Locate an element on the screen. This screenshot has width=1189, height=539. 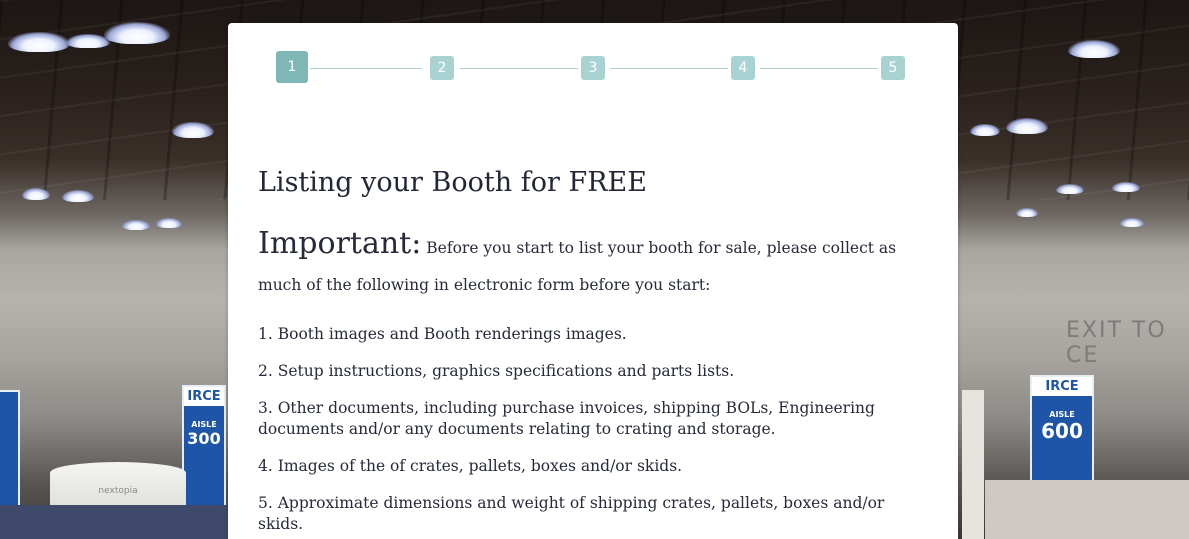
aisle-banner: IRCE AISLE 300 is located at coordinates (204, 447).